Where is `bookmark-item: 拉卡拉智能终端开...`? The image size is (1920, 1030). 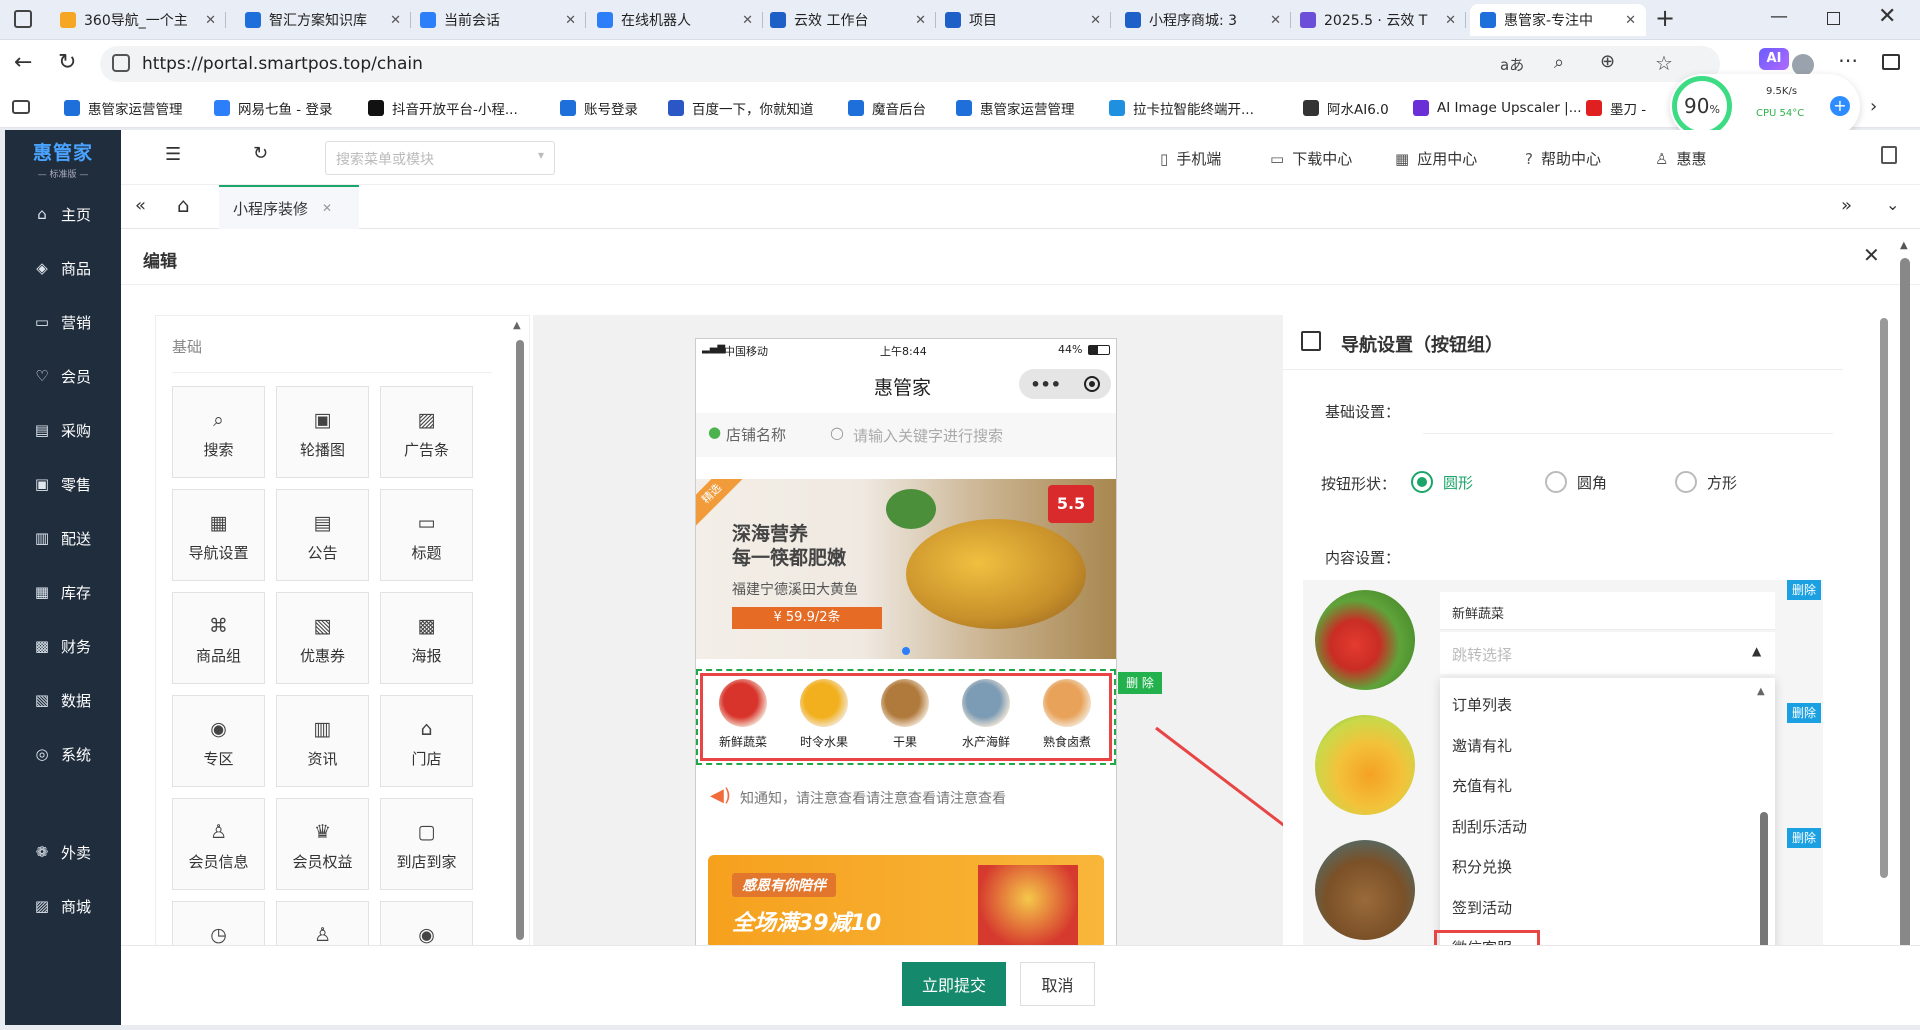
bookmark-item: 拉卡拉智能终端开... is located at coordinates (1181, 108).